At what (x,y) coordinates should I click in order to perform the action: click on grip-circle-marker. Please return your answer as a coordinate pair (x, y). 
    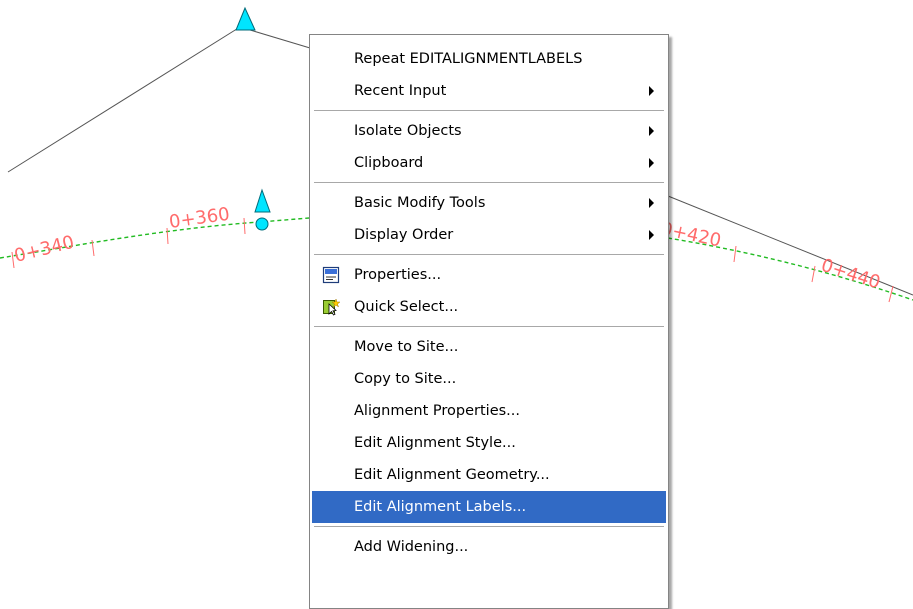
    Looking at the image, I should click on (262, 224).